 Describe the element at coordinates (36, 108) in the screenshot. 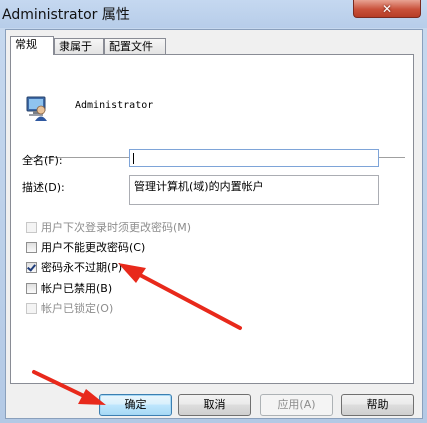

I see `user-account-icon` at that location.